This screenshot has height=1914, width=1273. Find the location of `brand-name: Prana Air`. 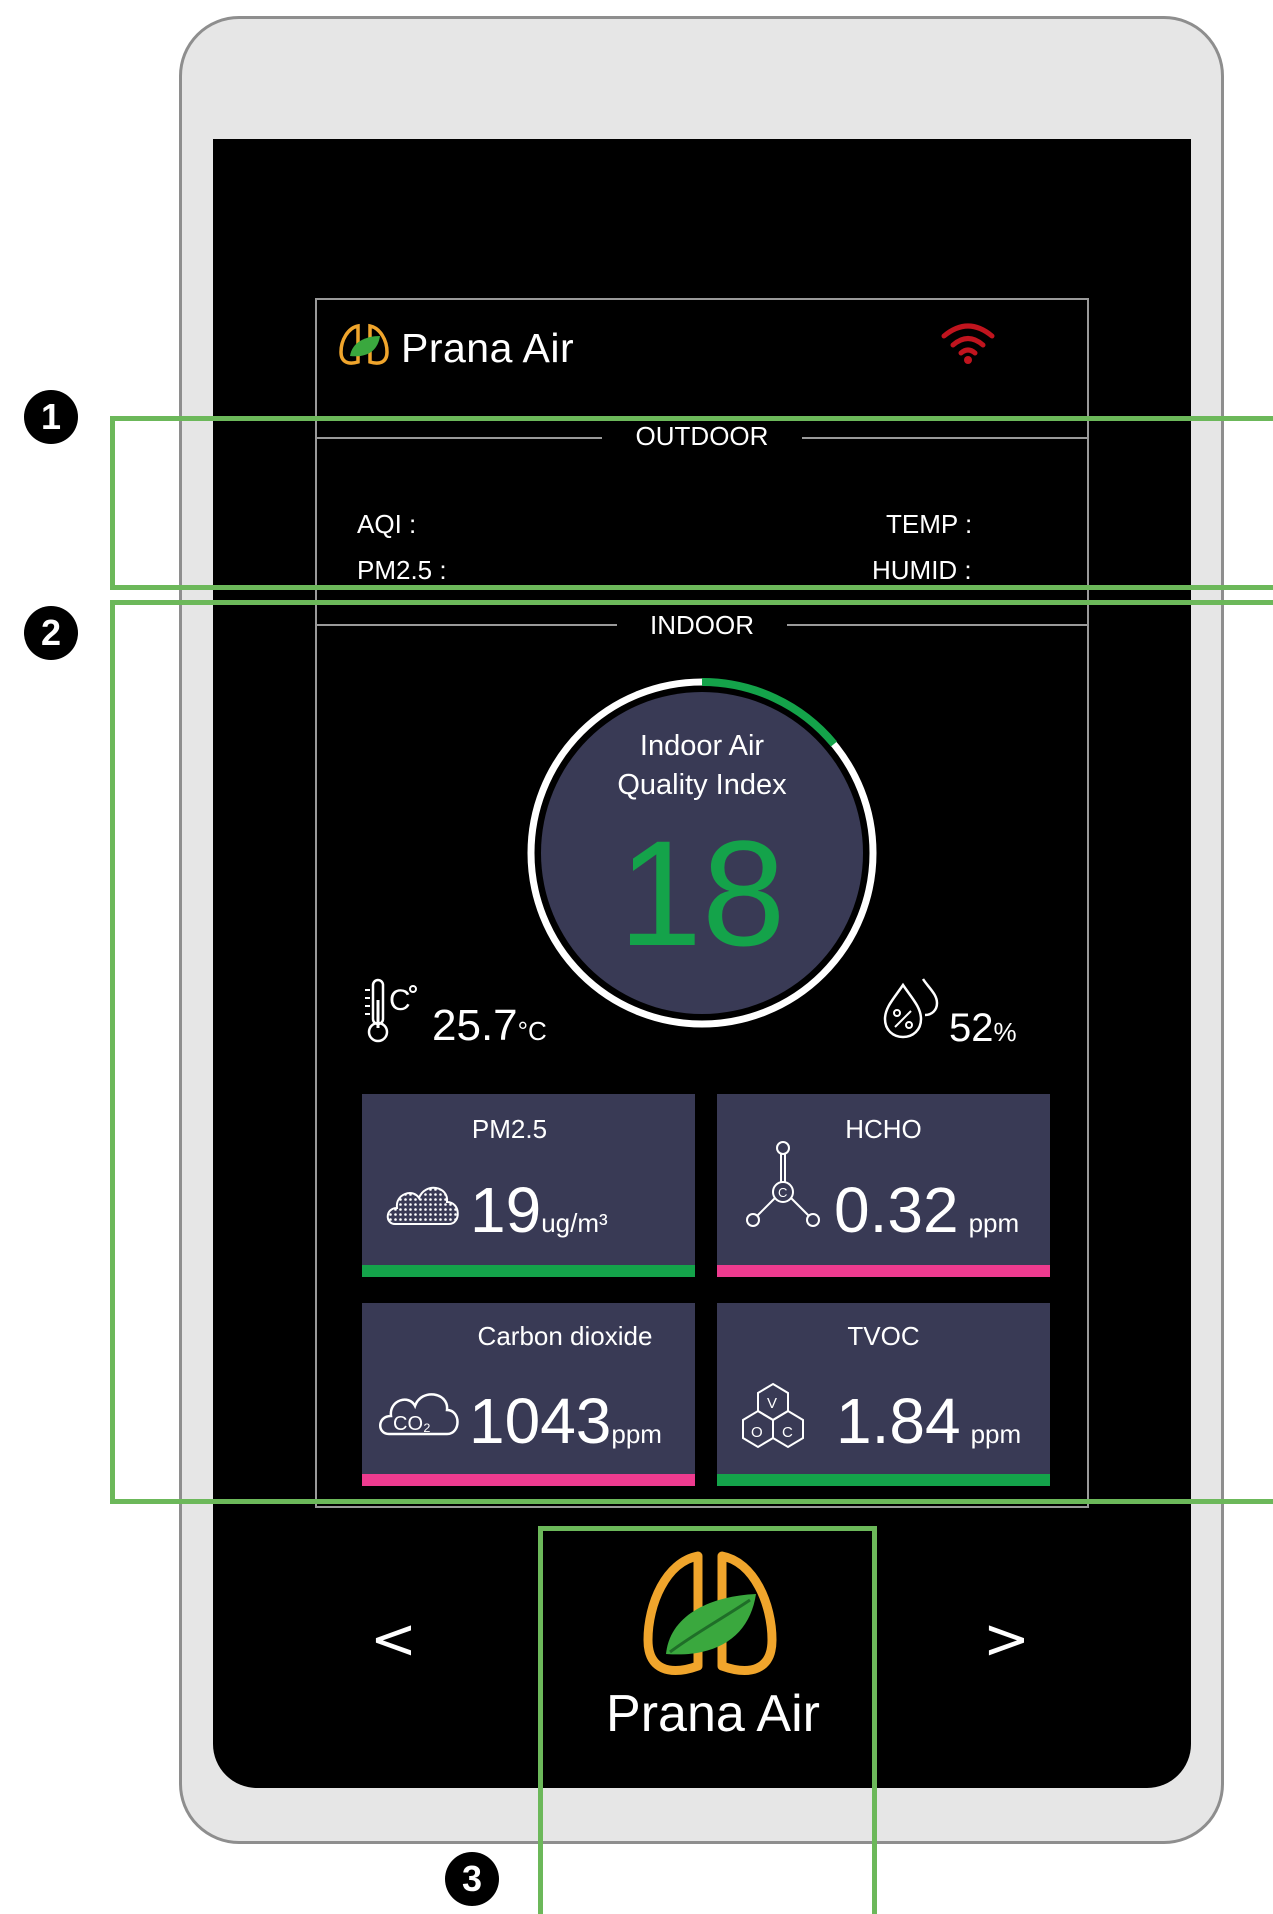

brand-name: Prana Air is located at coordinates (488, 348).